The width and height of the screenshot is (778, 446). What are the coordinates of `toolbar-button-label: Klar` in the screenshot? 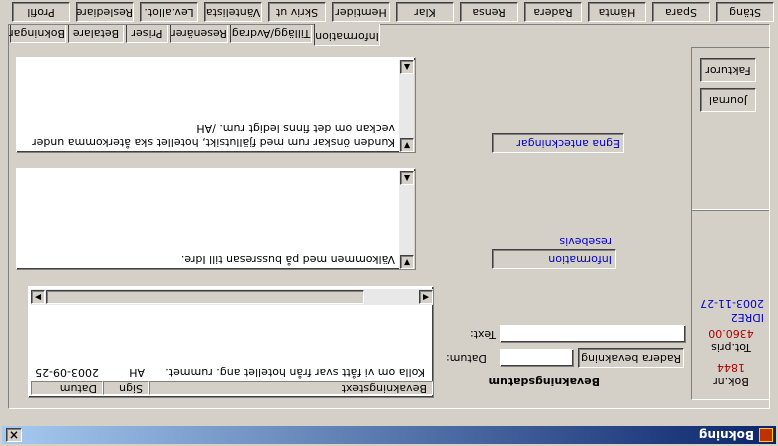 It's located at (425, 12).